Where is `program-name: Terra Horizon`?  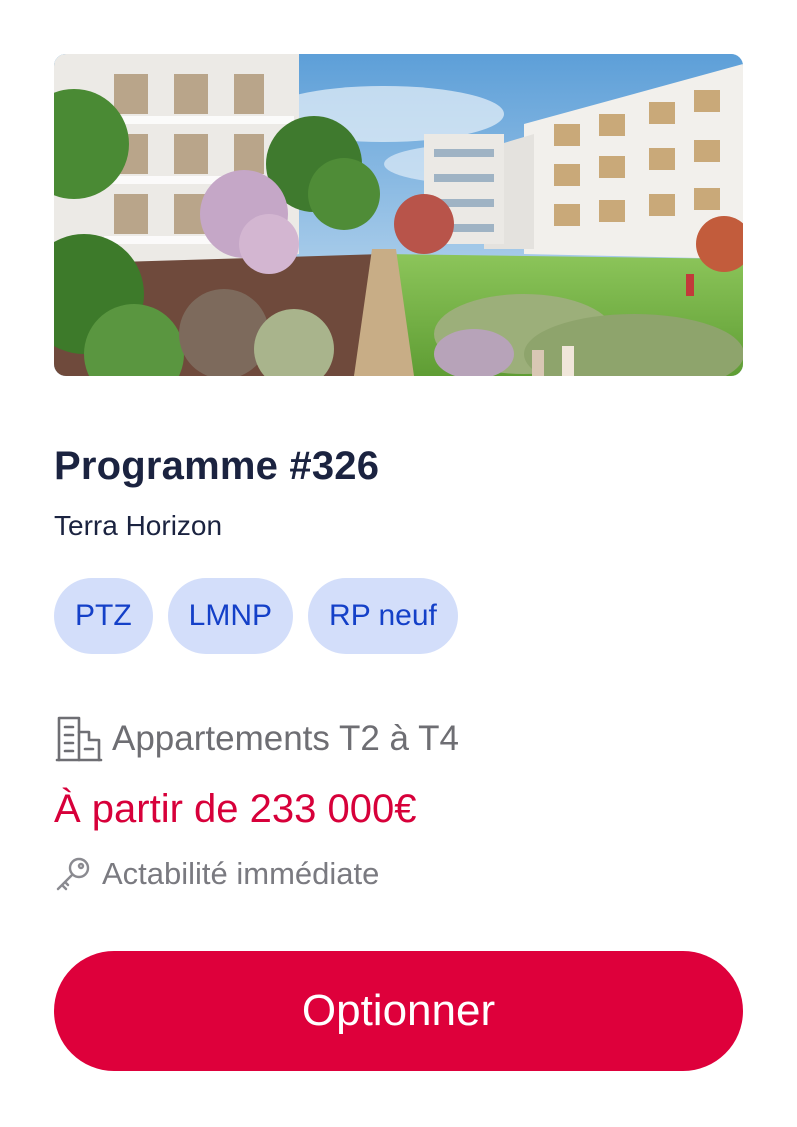 program-name: Terra Horizon is located at coordinates (138, 525).